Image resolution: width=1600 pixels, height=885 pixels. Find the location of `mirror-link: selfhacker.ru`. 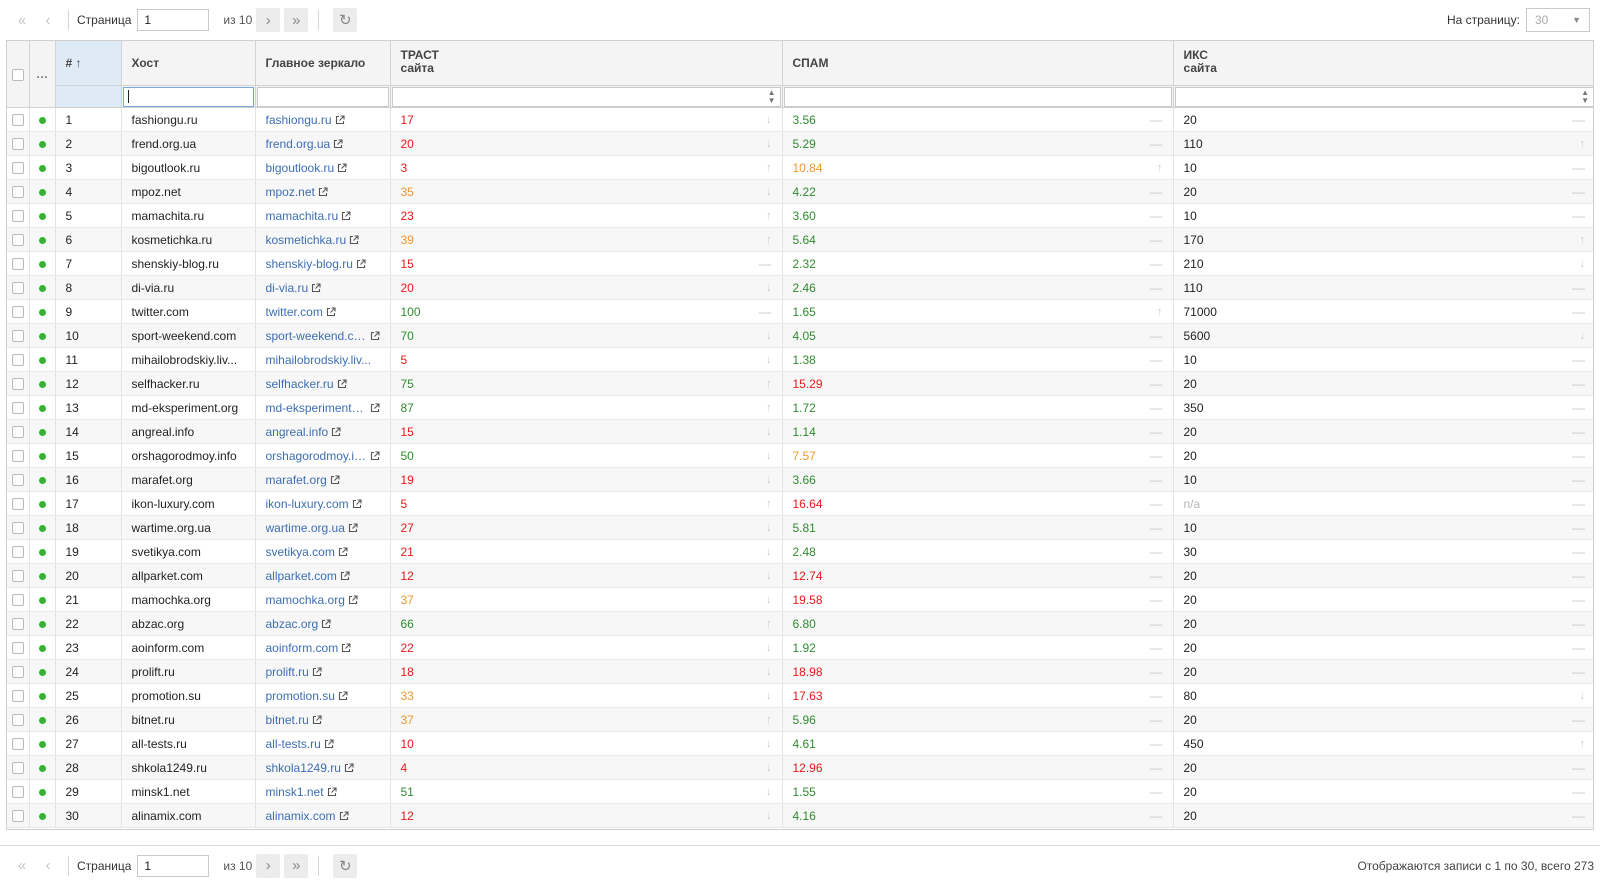

mirror-link: selfhacker.ru is located at coordinates (300, 384).